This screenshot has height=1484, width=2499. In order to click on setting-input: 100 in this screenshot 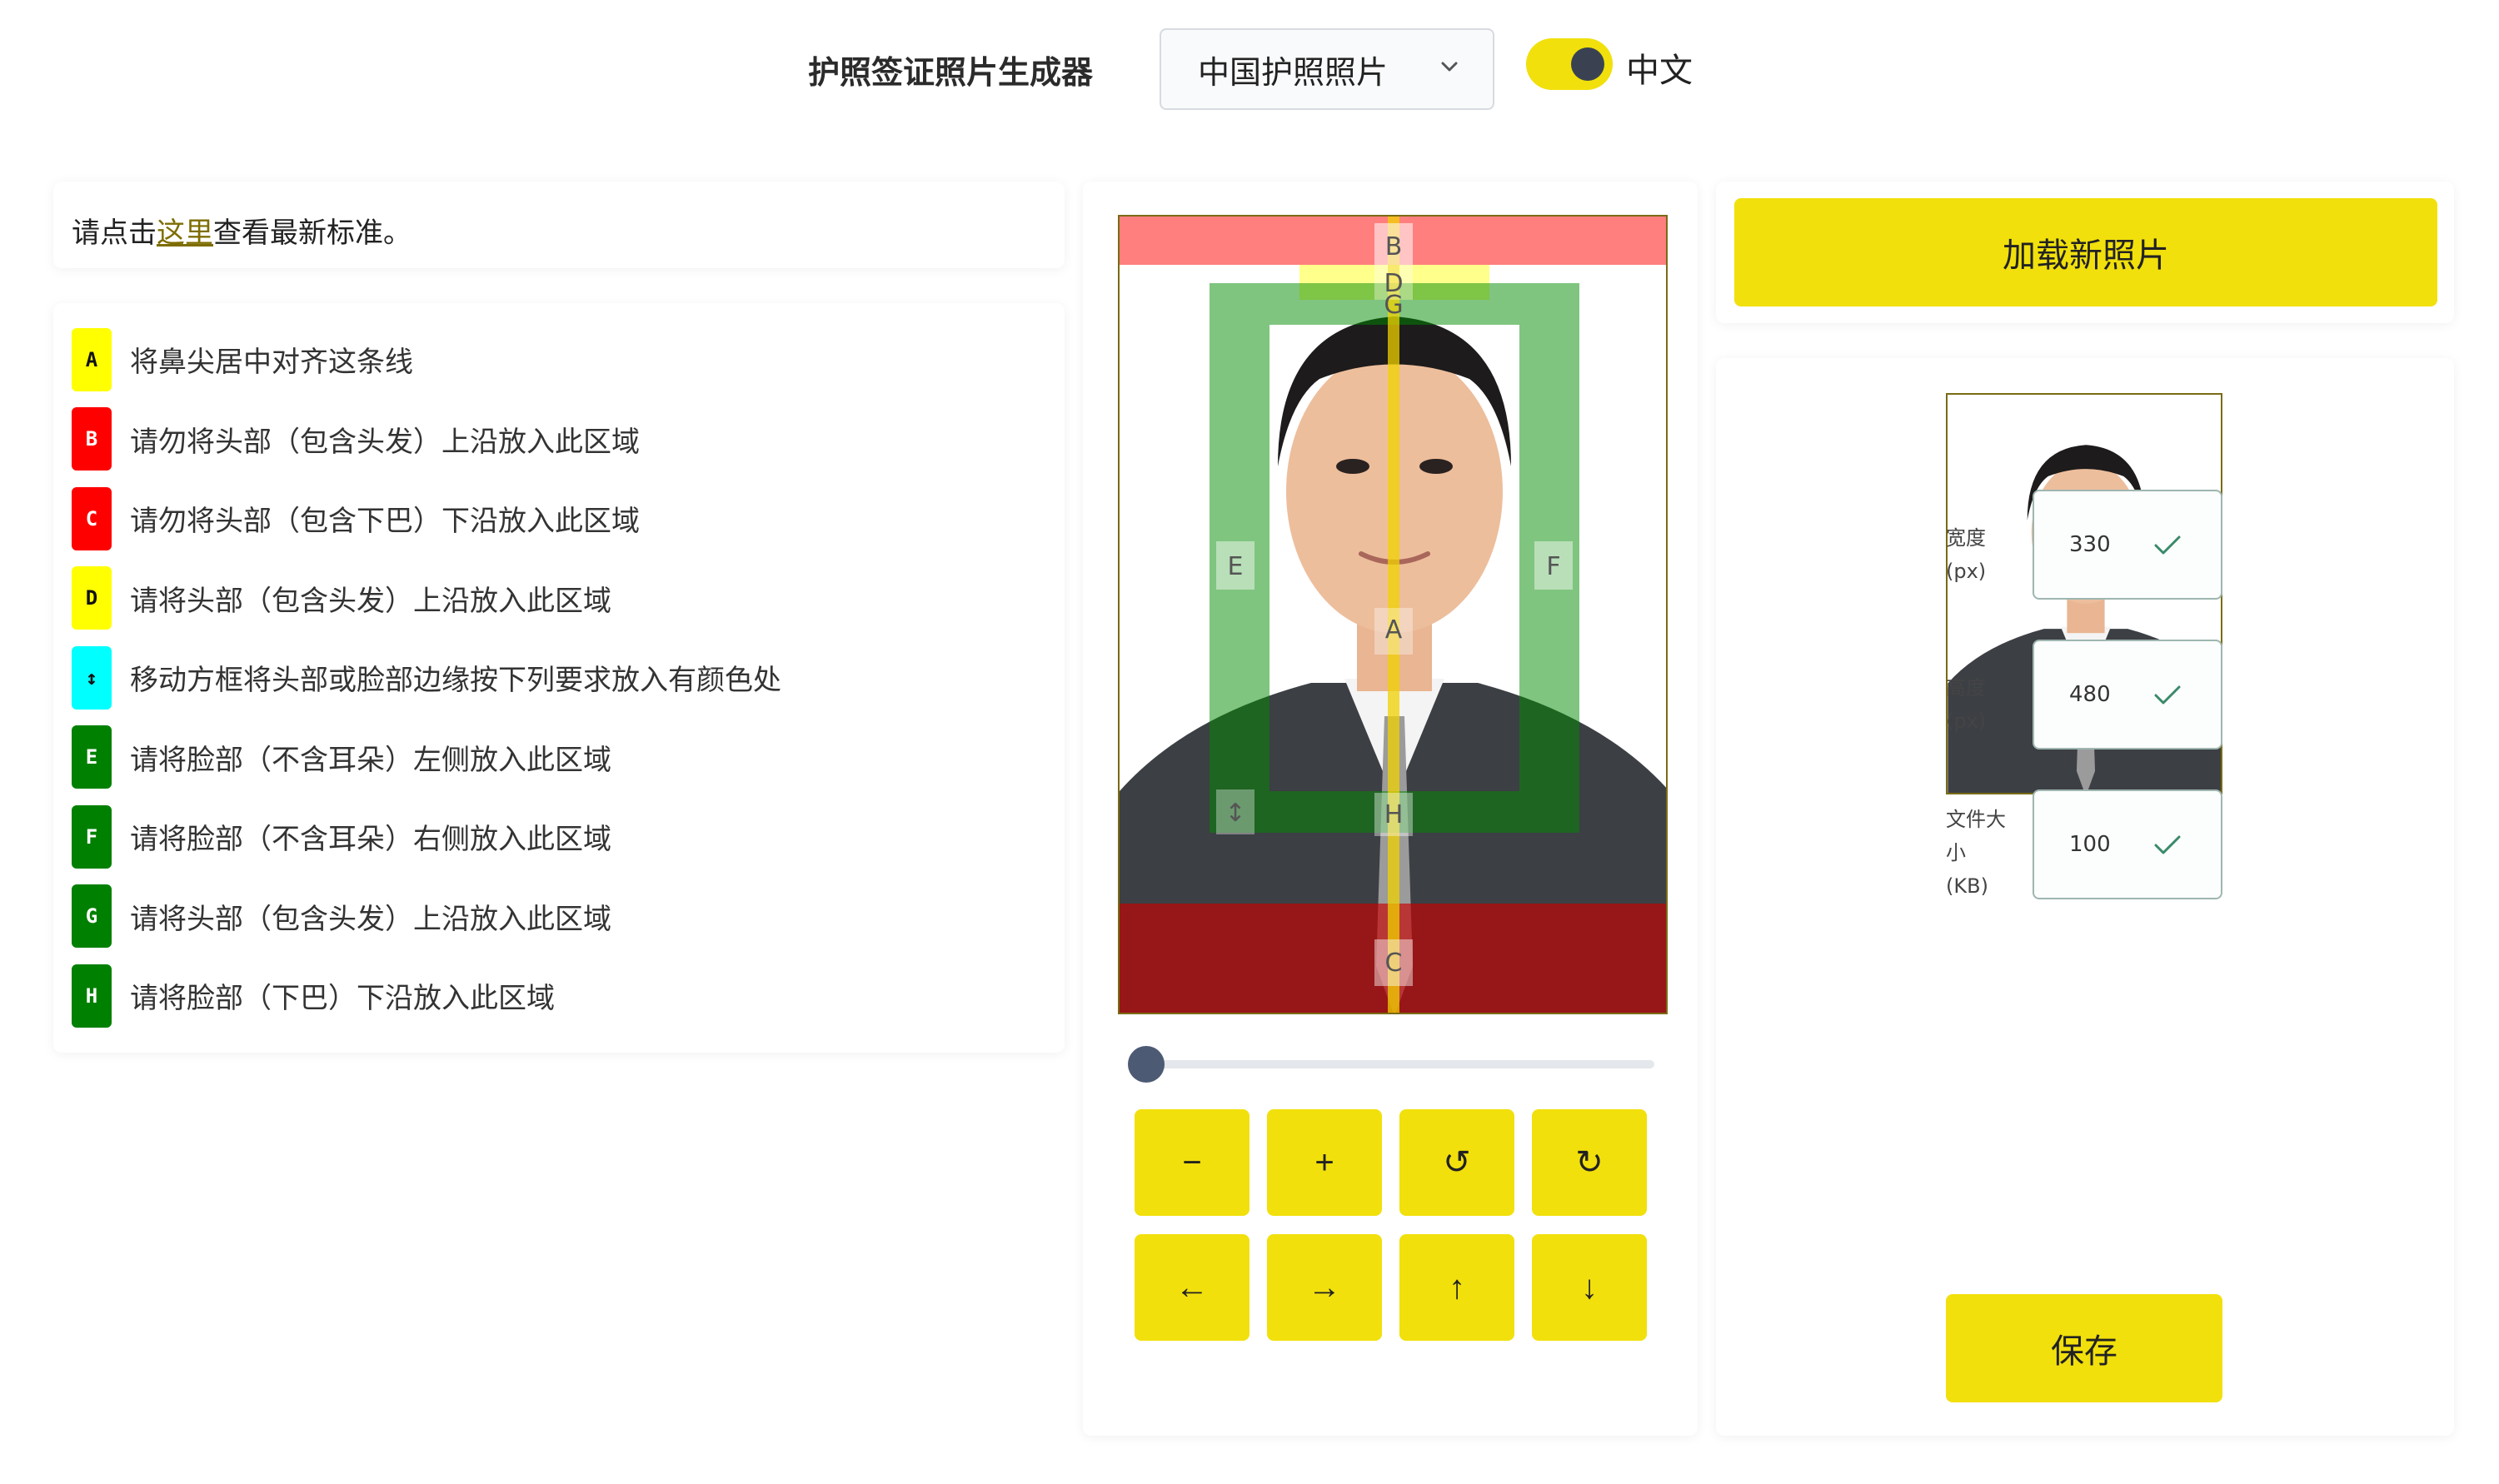, I will do `click(2127, 844)`.